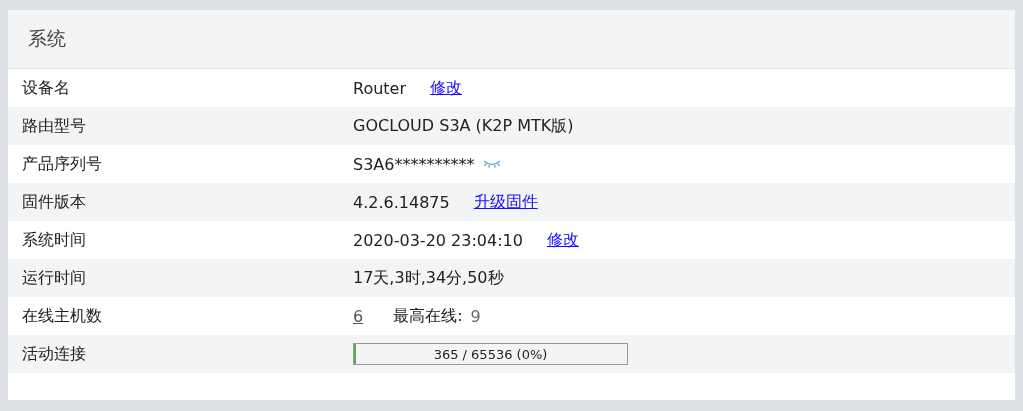 The height and width of the screenshot is (411, 1023). What do you see at coordinates (463, 126) in the screenshot?
I see `field-value: GOCLOUD S3A (K2P MTK版)` at bounding box center [463, 126].